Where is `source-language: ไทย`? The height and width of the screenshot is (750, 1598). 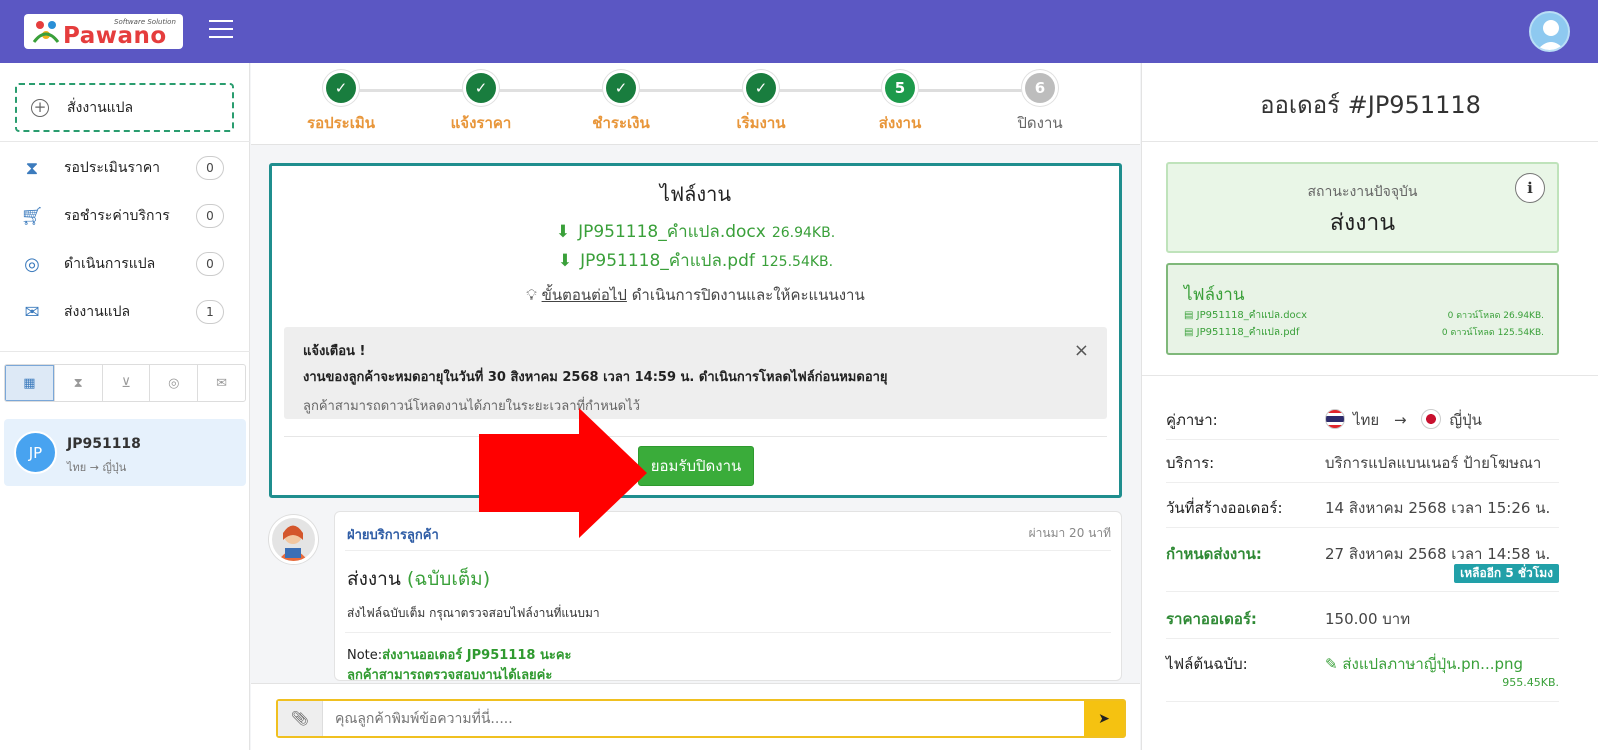 source-language: ไทย is located at coordinates (1366, 420).